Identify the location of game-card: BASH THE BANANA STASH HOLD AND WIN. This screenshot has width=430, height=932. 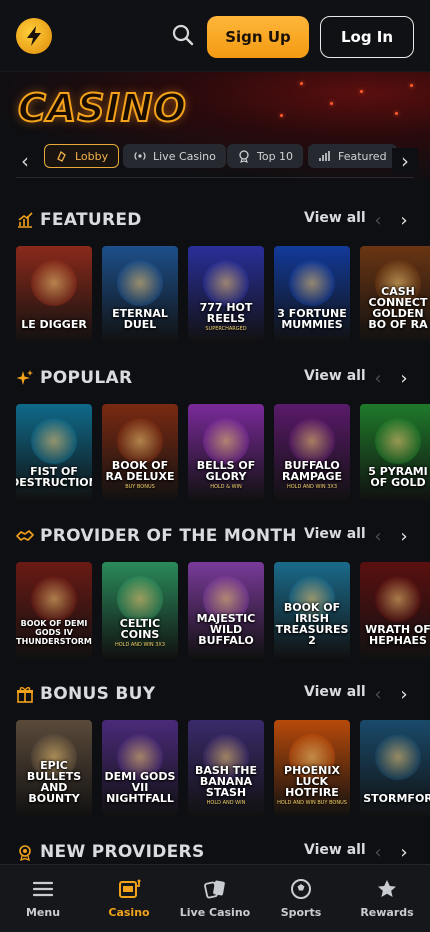
(226, 768).